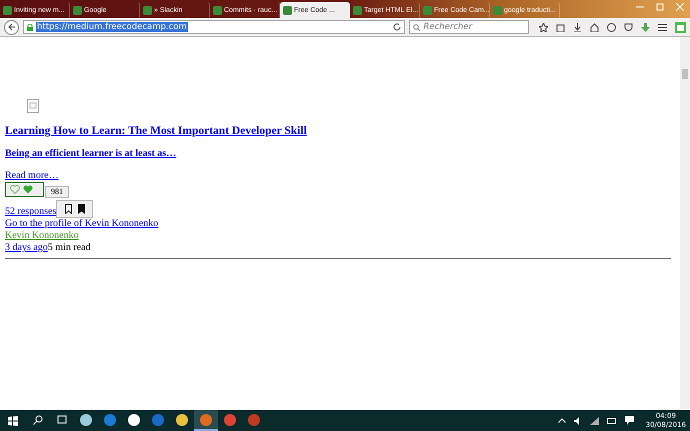  I want to click on back-button, so click(11, 27).